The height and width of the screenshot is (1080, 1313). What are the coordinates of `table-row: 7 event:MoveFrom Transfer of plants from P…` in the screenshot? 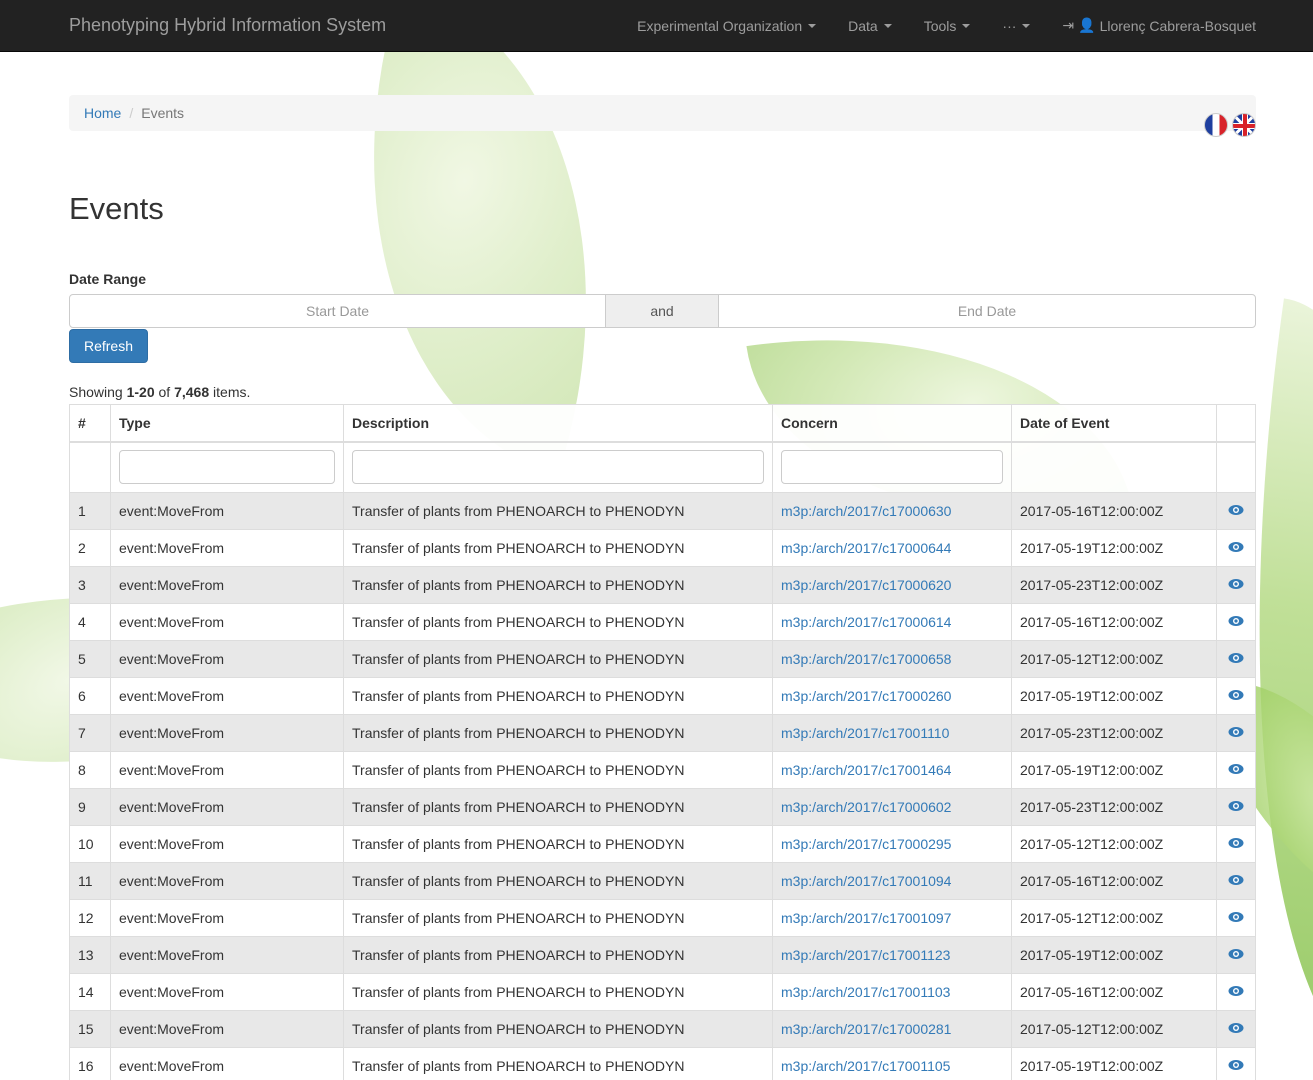 It's located at (662, 733).